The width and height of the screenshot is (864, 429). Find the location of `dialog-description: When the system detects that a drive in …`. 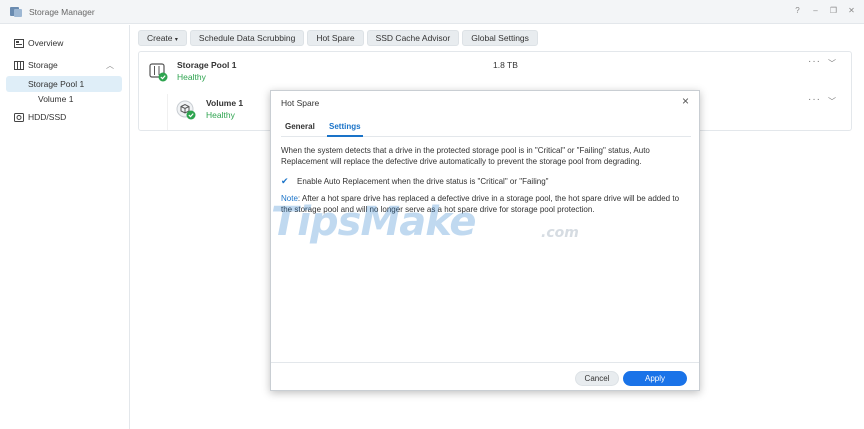

dialog-description: When the system detects that a drive in … is located at coordinates (465, 156).